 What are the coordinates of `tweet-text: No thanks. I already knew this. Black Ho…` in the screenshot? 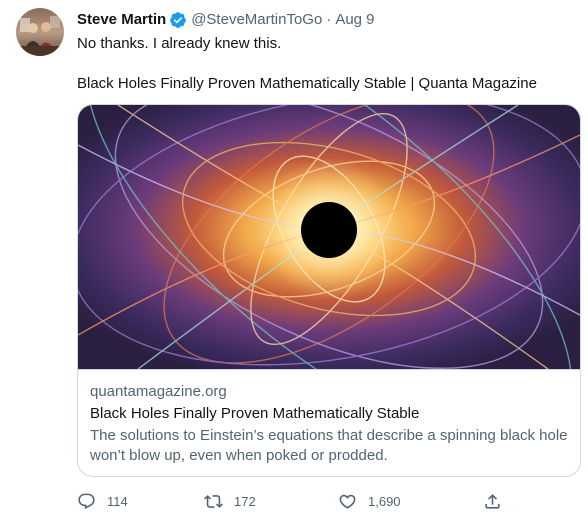 It's located at (327, 64).